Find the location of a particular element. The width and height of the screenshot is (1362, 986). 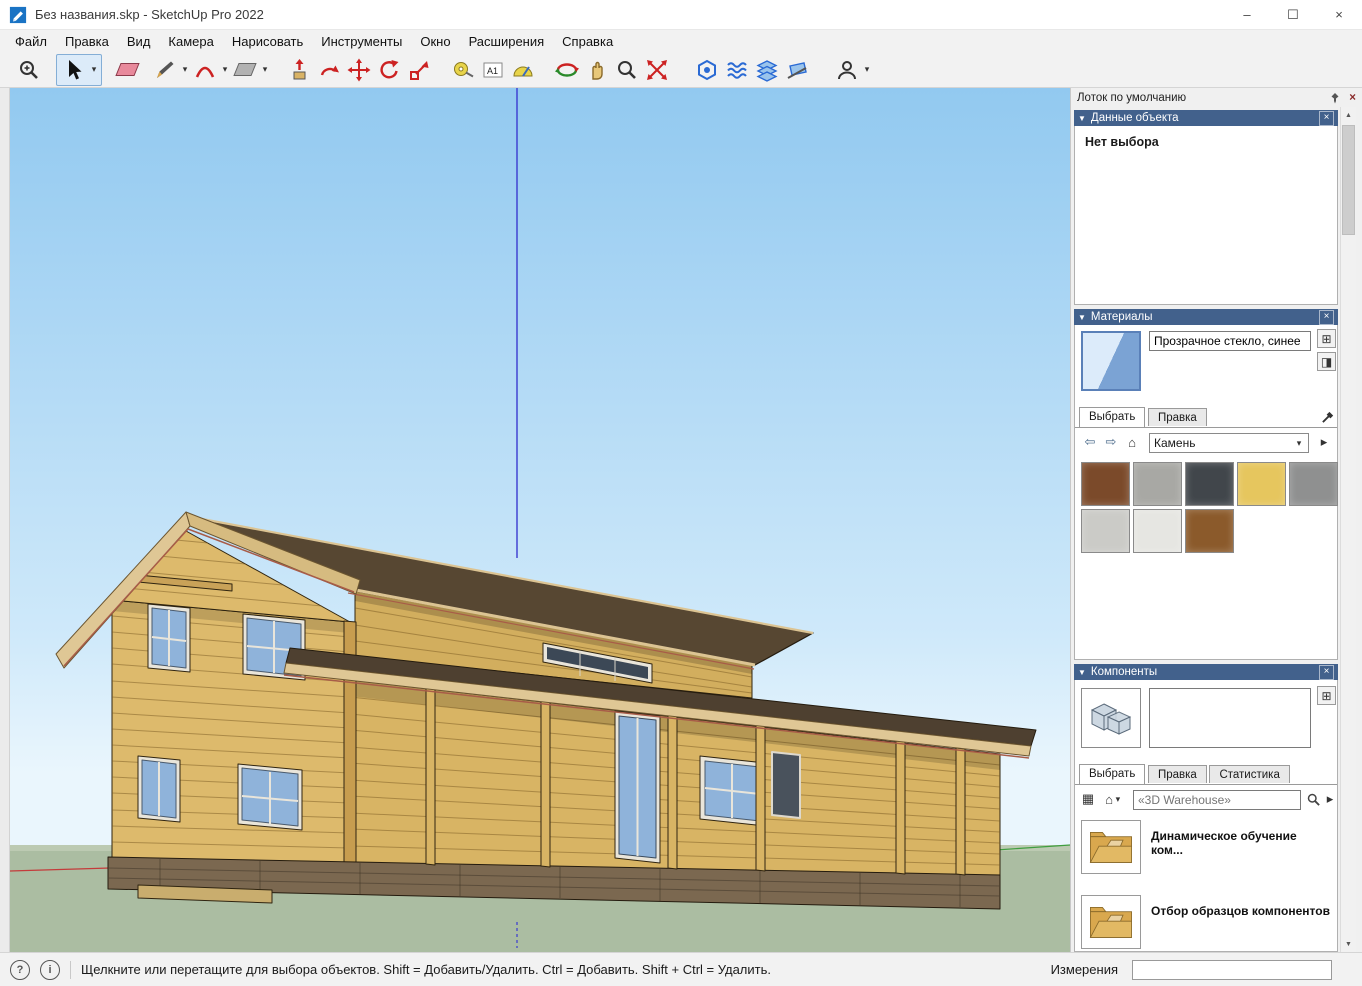

components-tabs: Выбрать Правка Статистика is located at coordinates (1206, 774).